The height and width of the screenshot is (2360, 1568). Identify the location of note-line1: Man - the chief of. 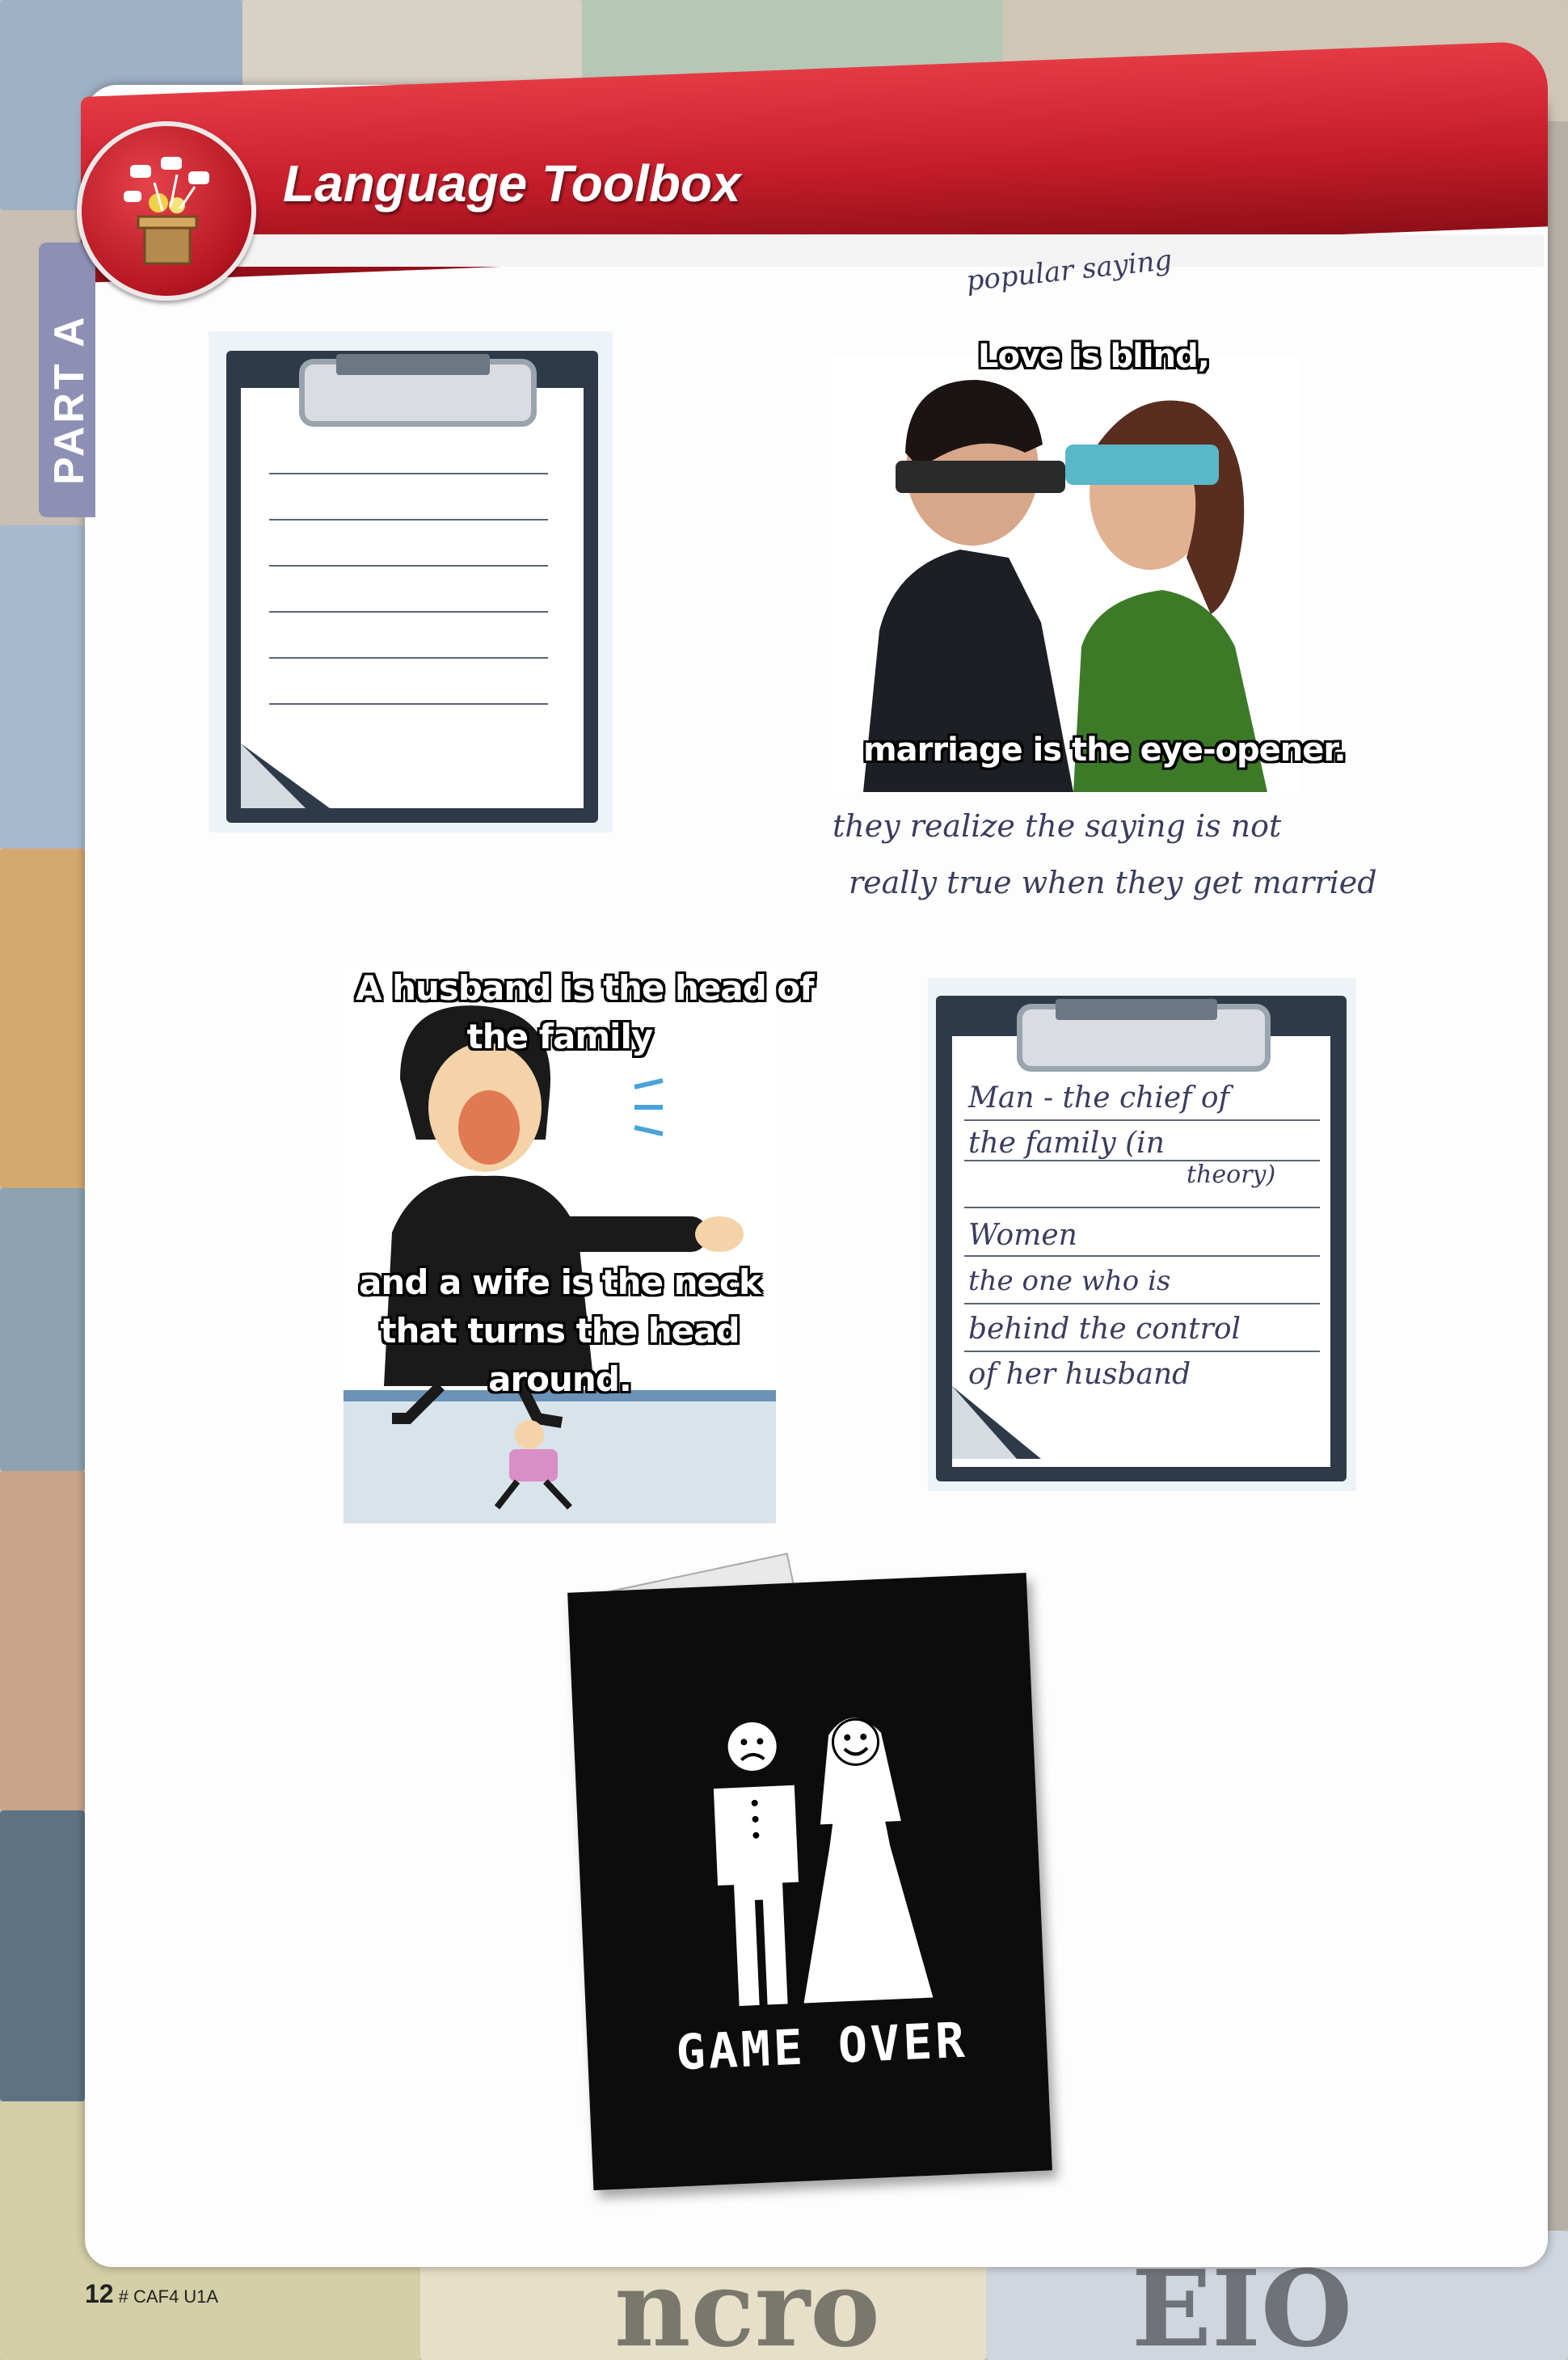
(1098, 1098).